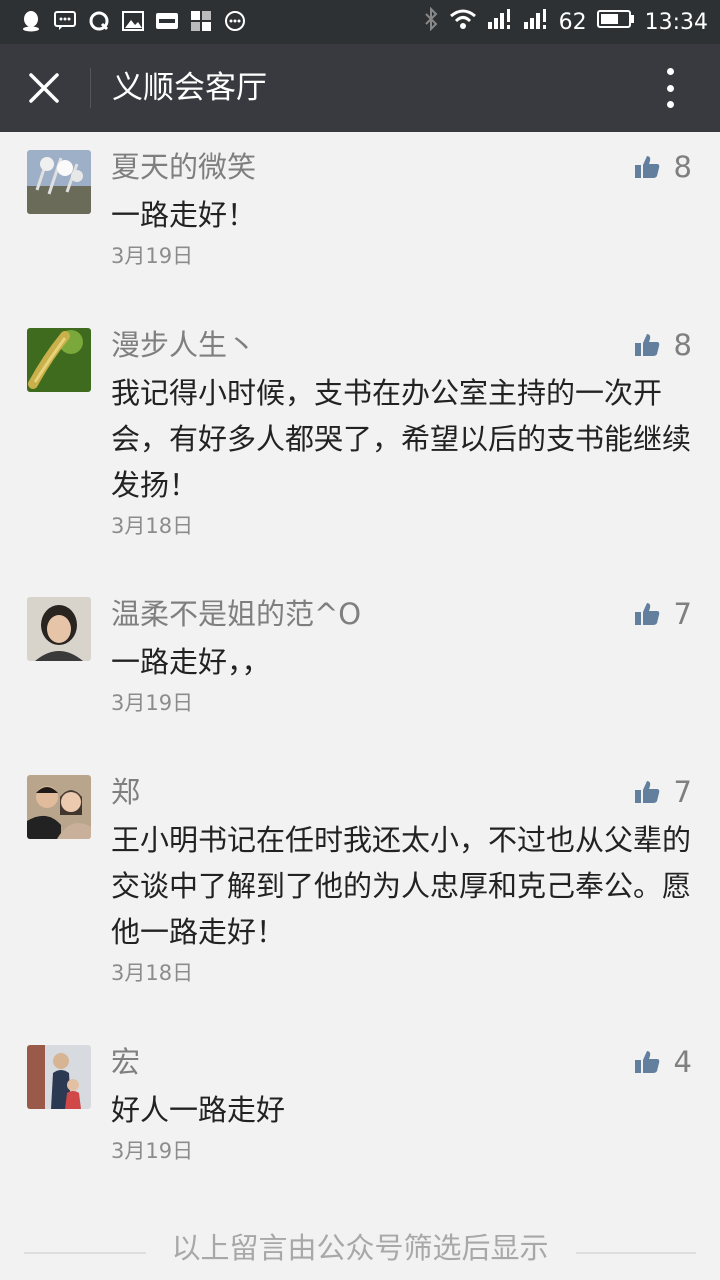 Image resolution: width=720 pixels, height=1280 pixels. Describe the element at coordinates (676, 22) in the screenshot. I see `clock: 13:34` at that location.